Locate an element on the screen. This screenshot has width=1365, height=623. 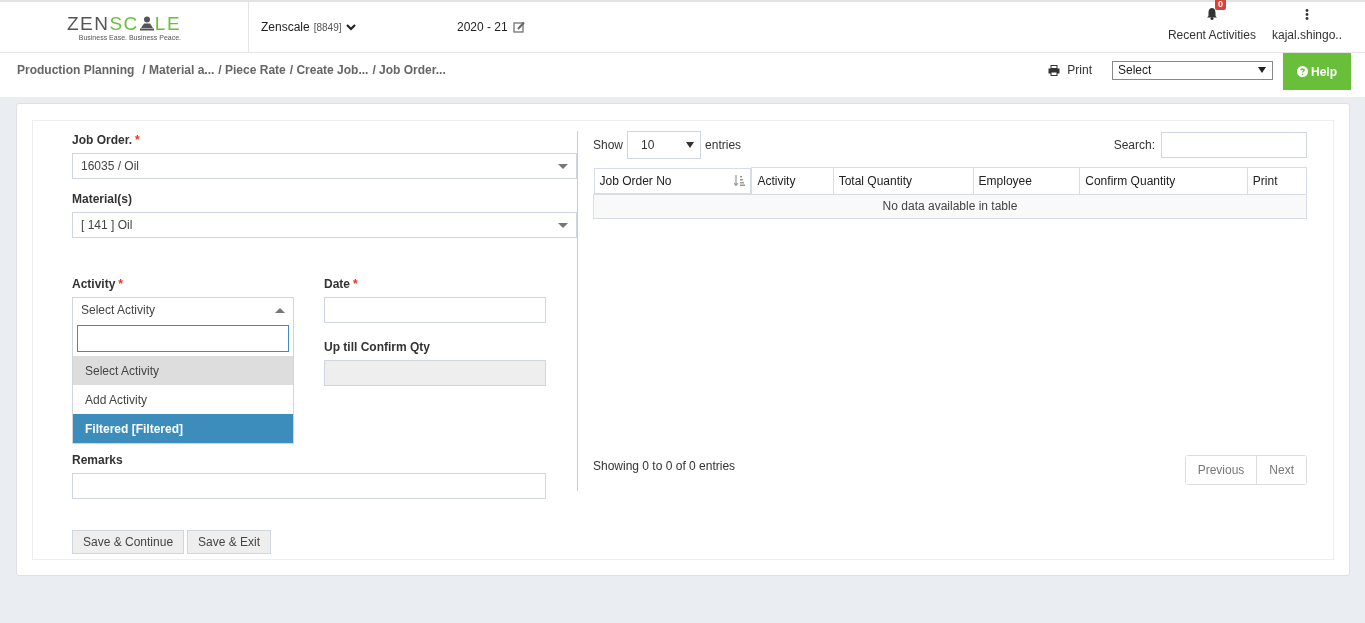
vertical-dots-icon is located at coordinates (1306, 14).